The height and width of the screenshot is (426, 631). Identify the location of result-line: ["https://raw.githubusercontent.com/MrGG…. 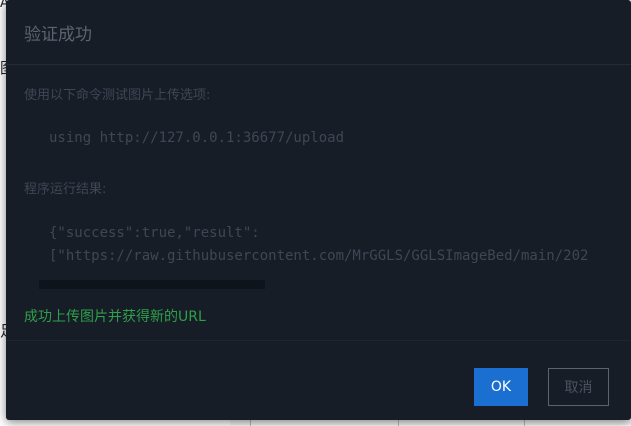
(319, 256).